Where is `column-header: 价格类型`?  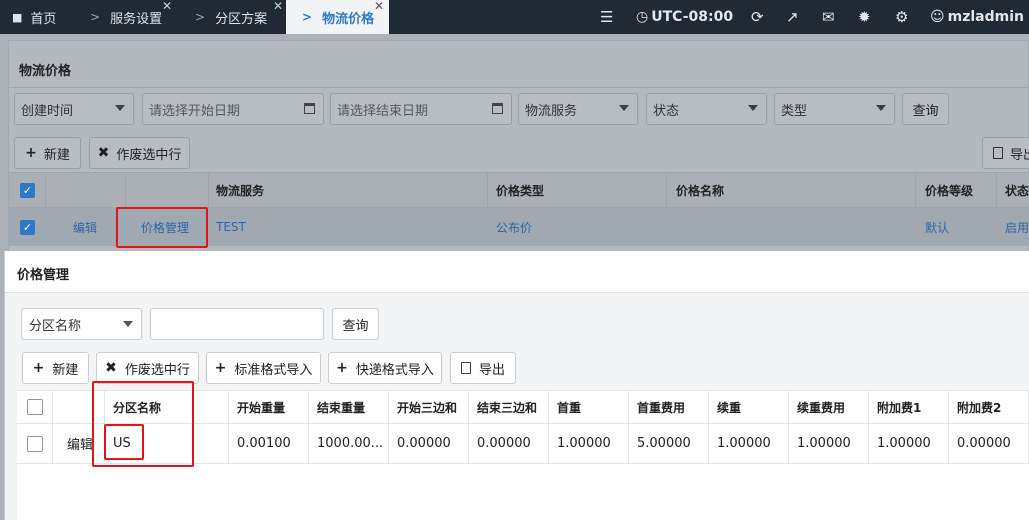 column-header: 价格类型 is located at coordinates (520, 190).